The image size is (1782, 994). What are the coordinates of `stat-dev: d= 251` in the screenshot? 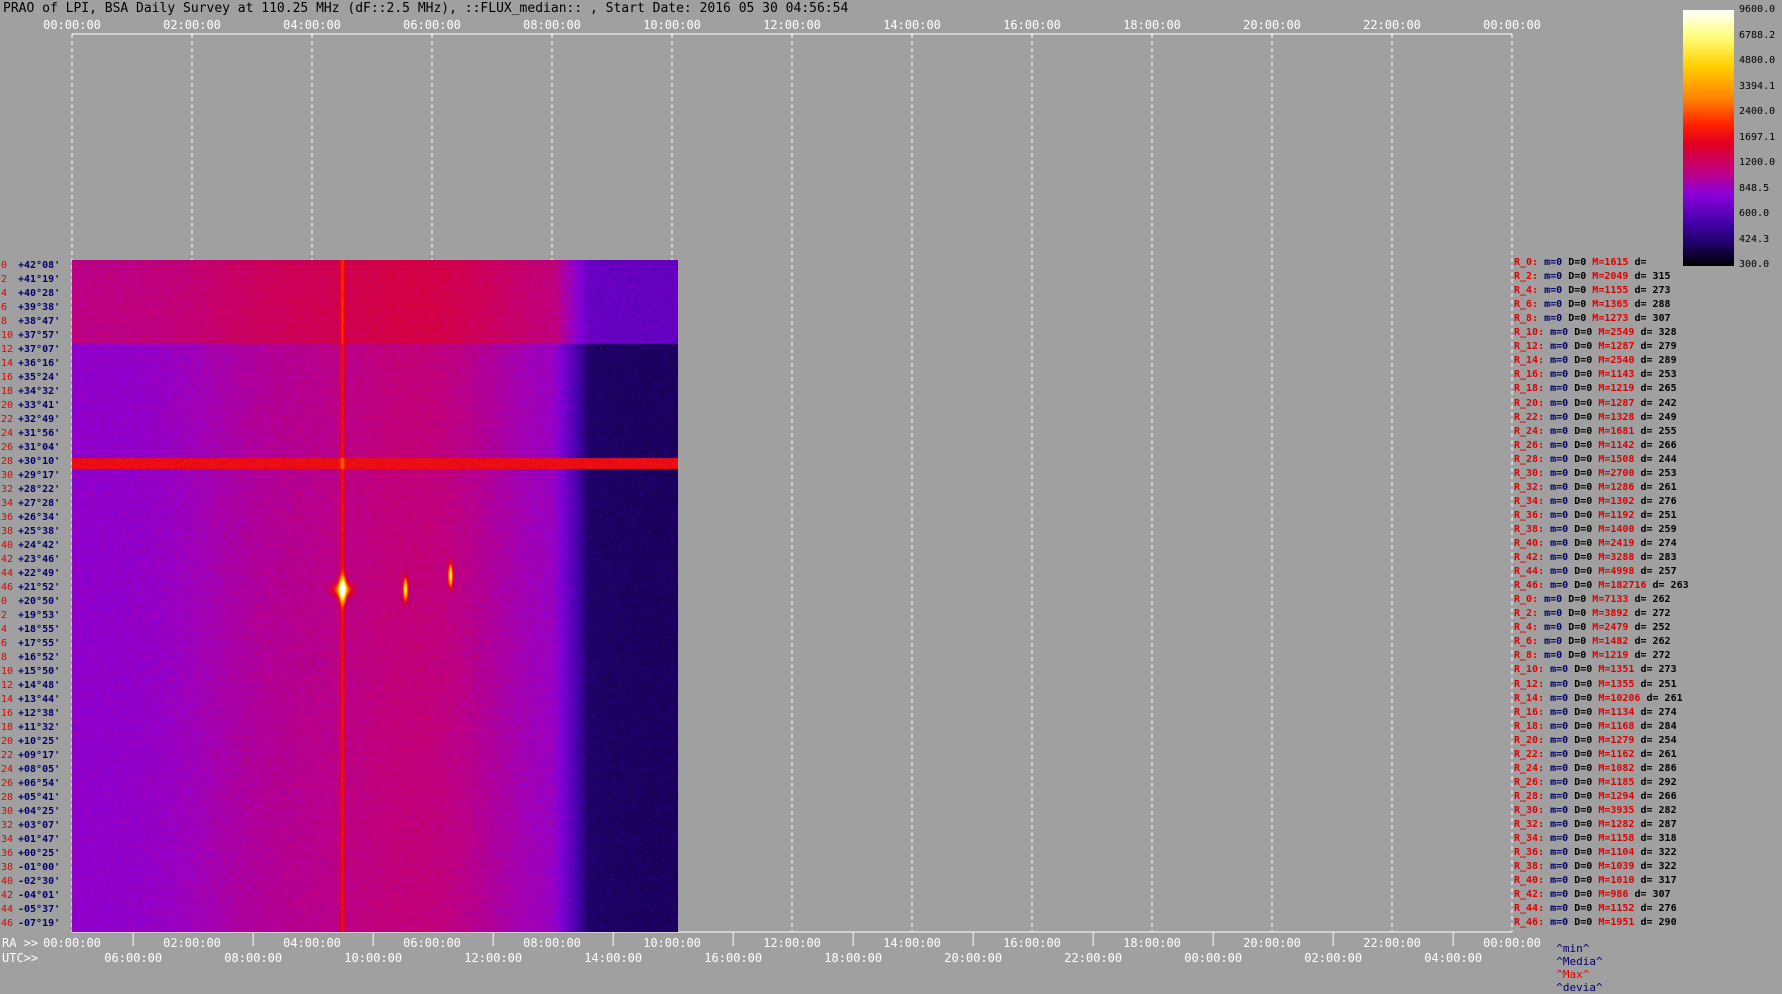 It's located at (1658, 684).